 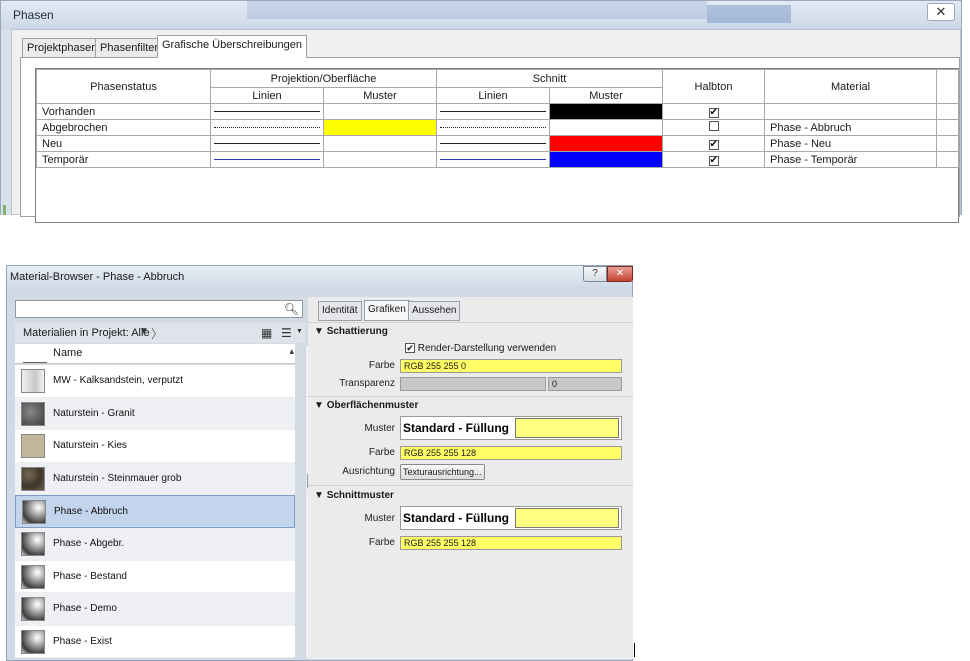 What do you see at coordinates (493, 95) in the screenshot?
I see `header-cut-linien: Linien` at bounding box center [493, 95].